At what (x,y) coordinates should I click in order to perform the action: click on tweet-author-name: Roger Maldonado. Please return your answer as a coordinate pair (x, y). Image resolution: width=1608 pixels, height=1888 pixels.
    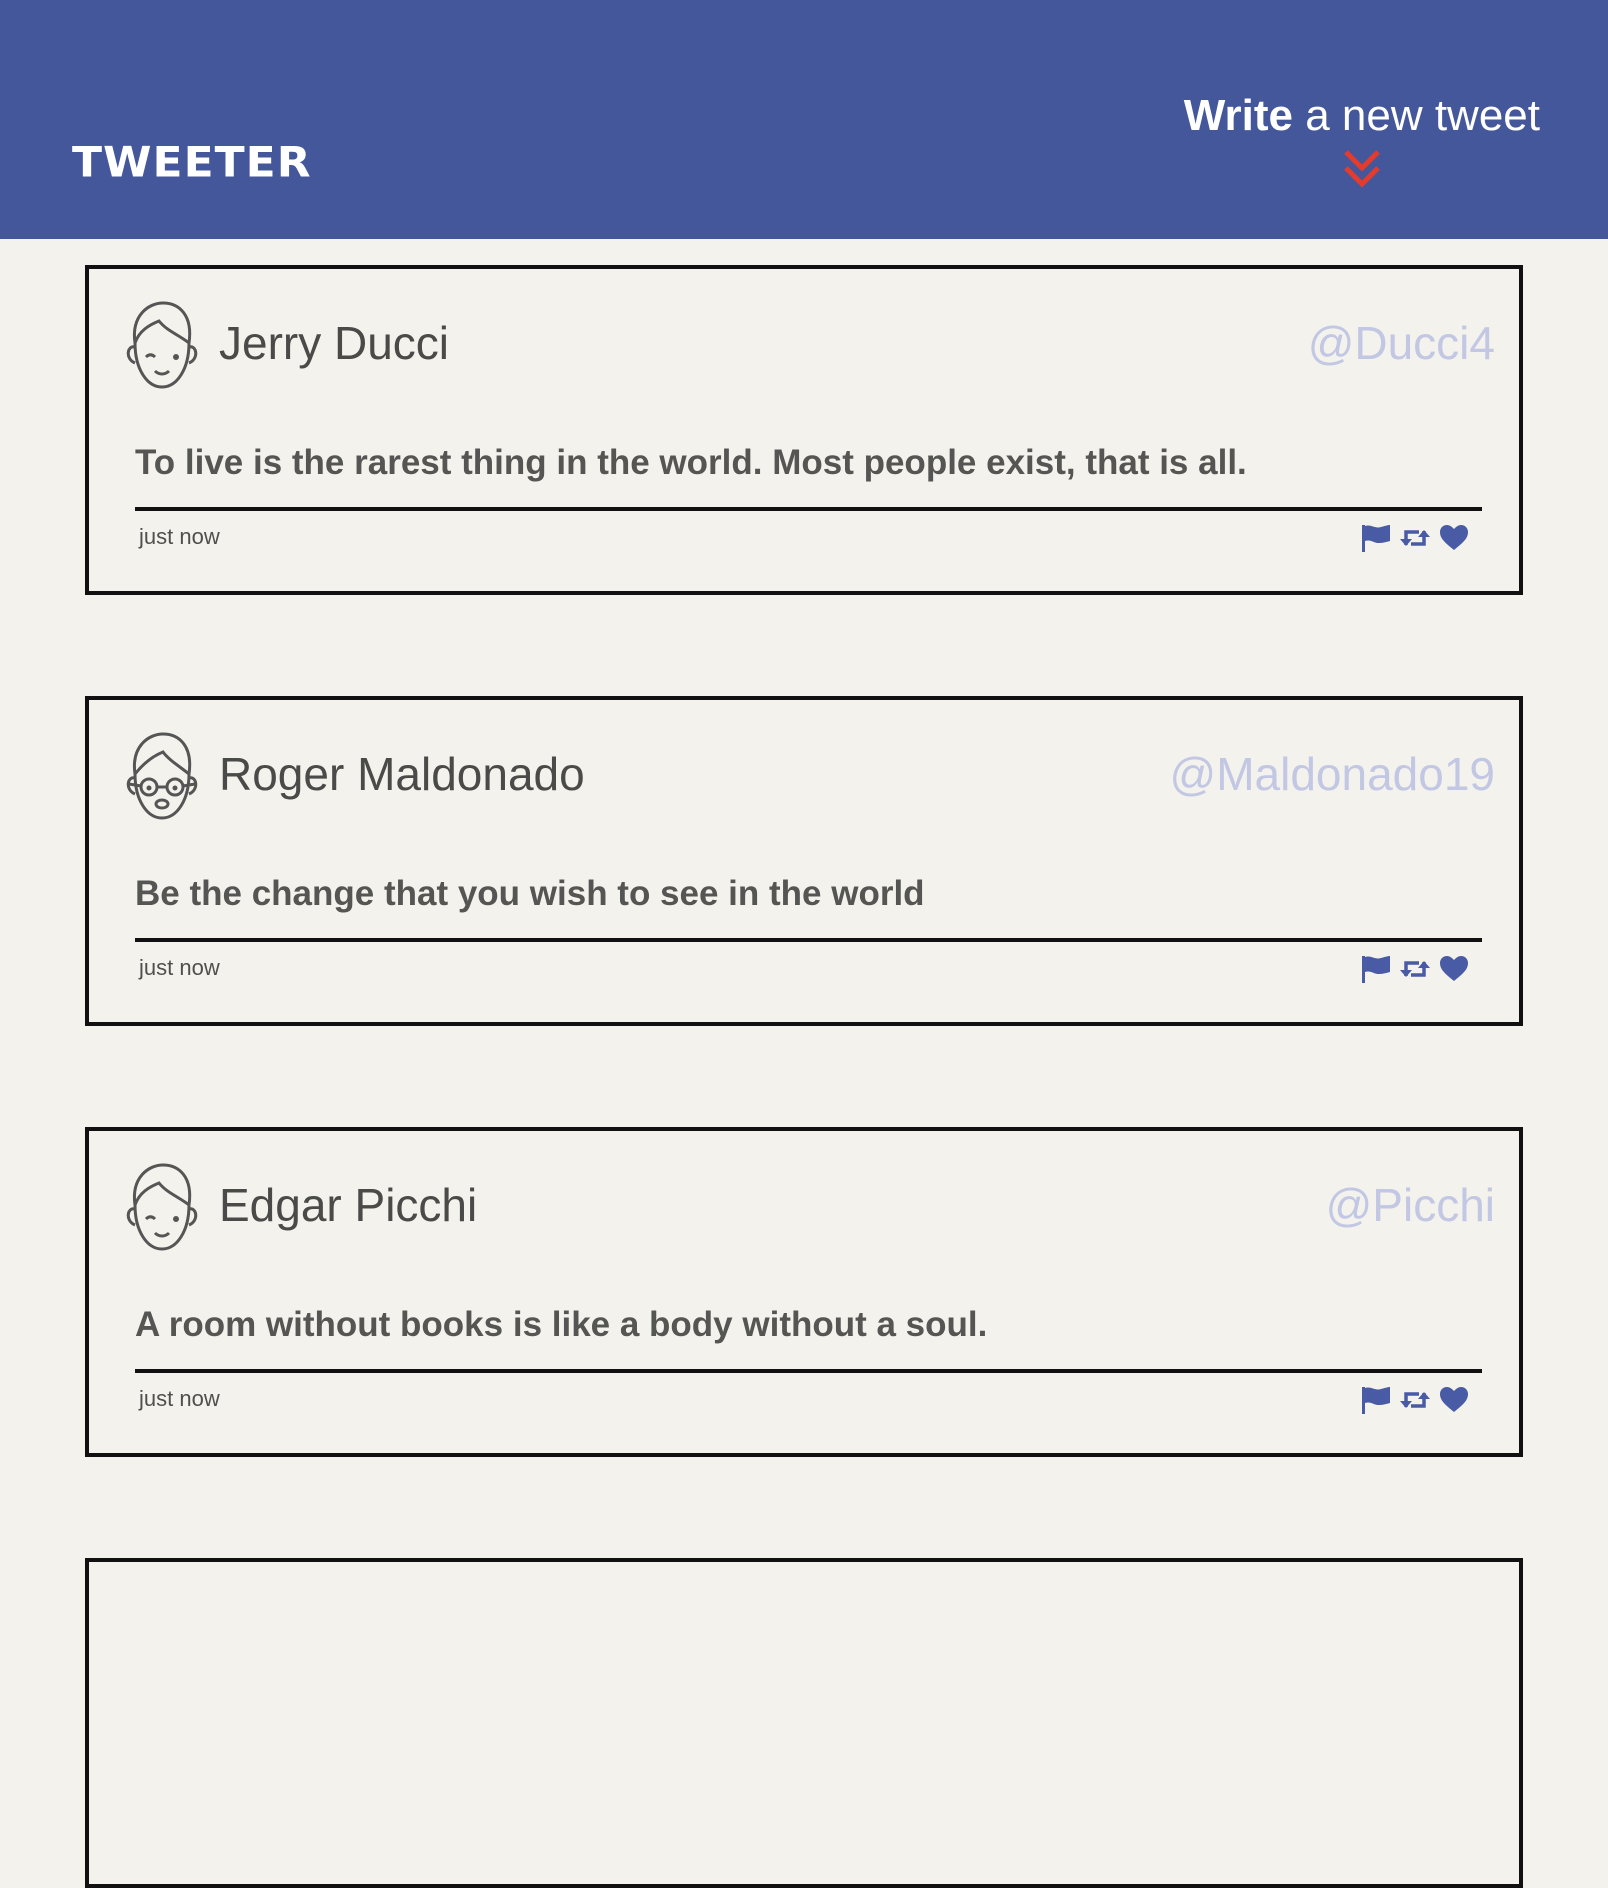
    Looking at the image, I should click on (402, 774).